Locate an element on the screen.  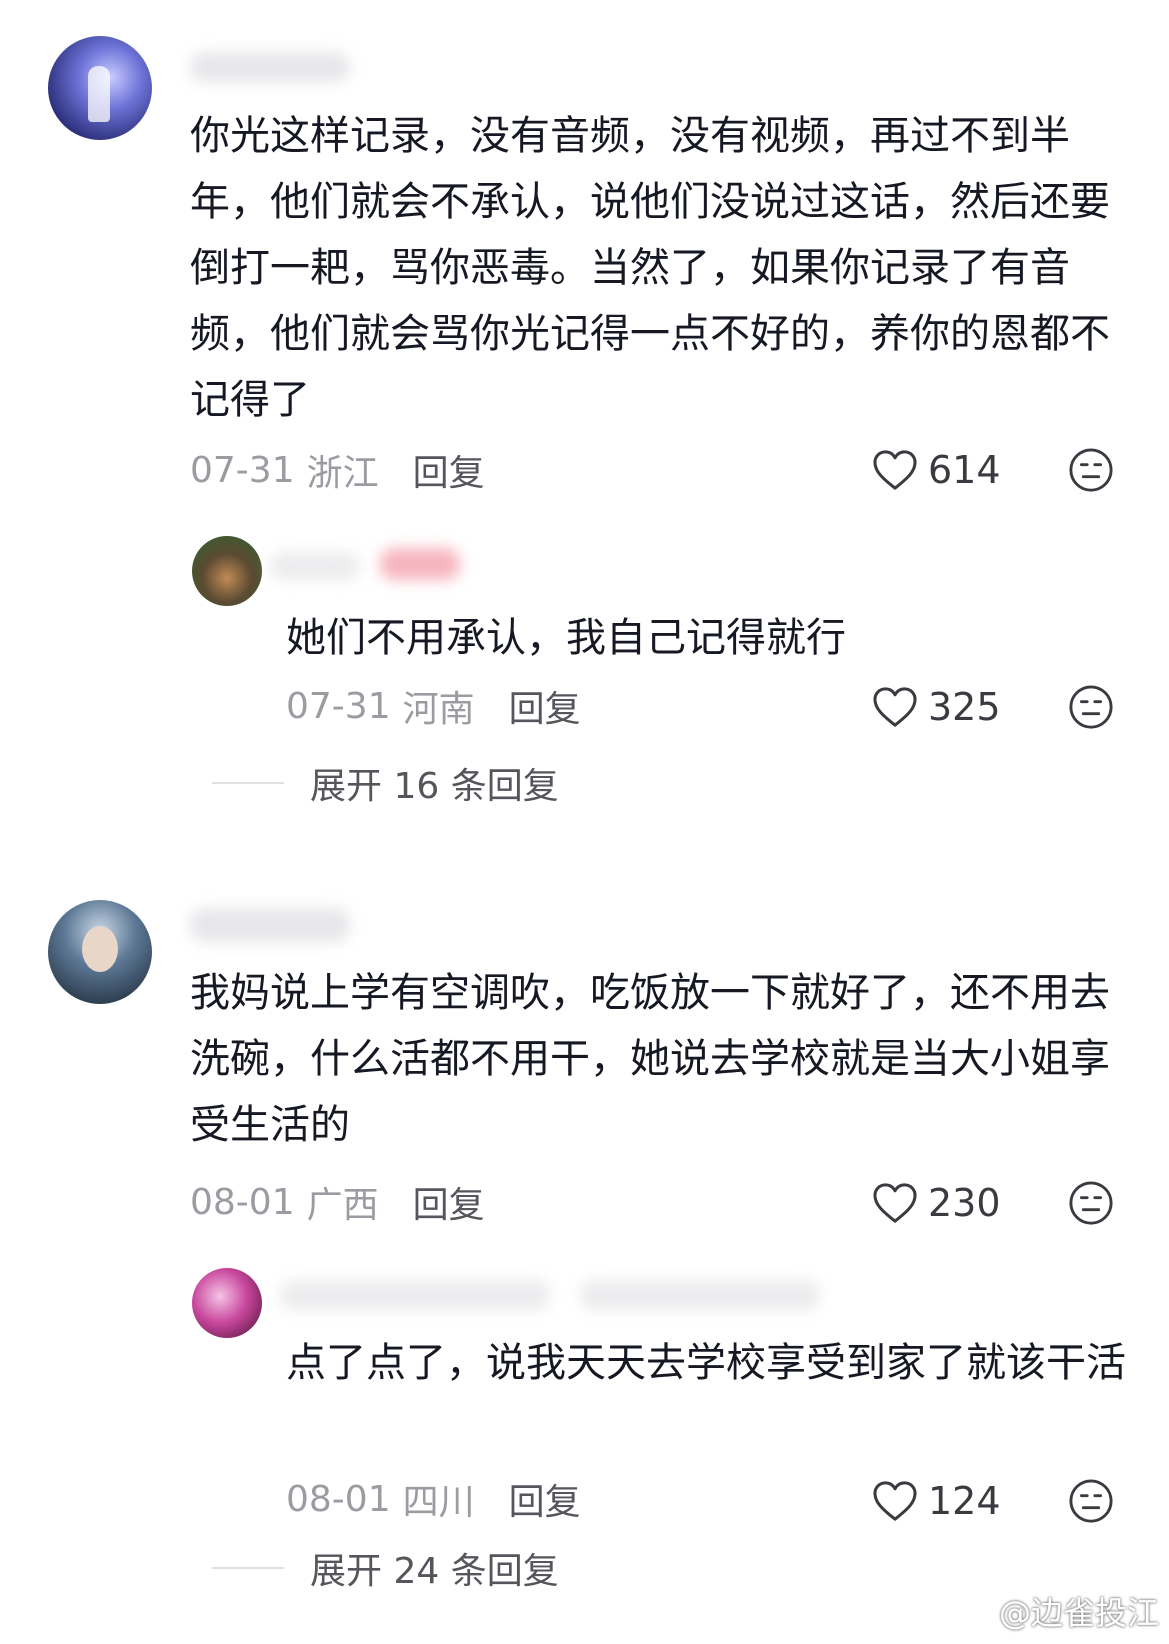
expand-replies-button: 展开 24 条回复 is located at coordinates (385, 1568).